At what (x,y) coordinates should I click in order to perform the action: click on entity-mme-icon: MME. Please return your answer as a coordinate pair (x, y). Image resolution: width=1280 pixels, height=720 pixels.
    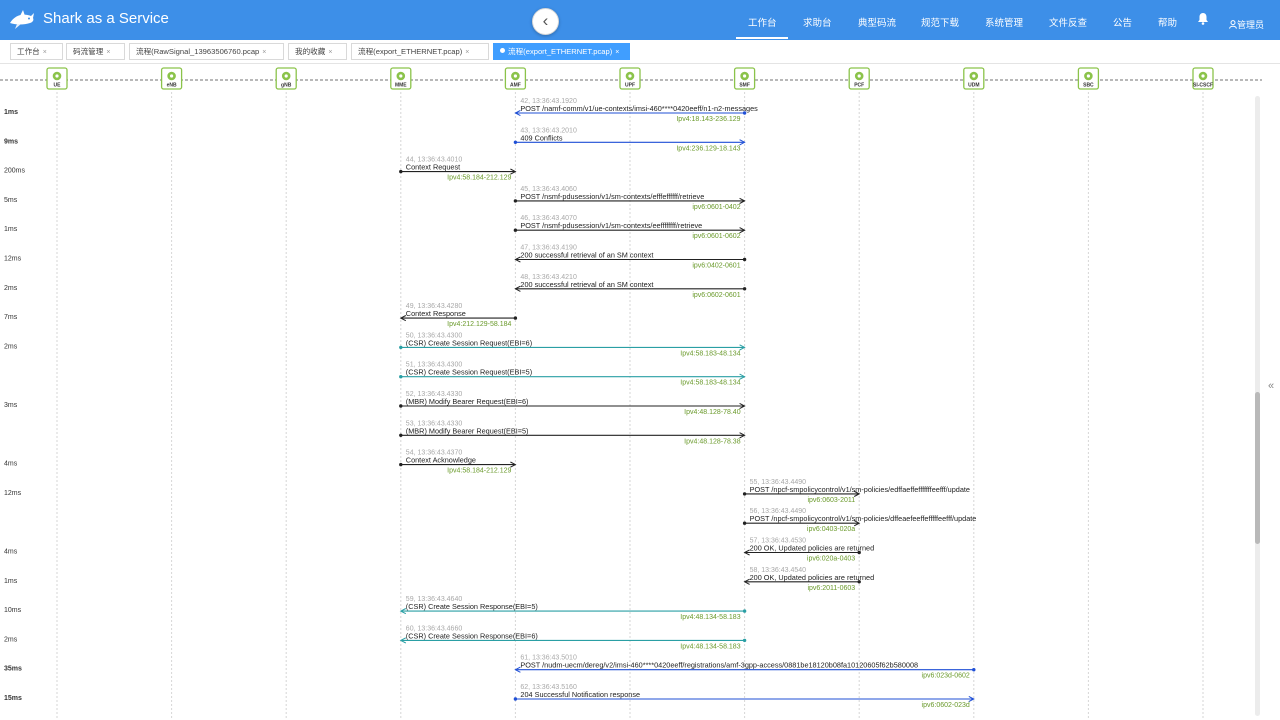
    Looking at the image, I should click on (401, 78).